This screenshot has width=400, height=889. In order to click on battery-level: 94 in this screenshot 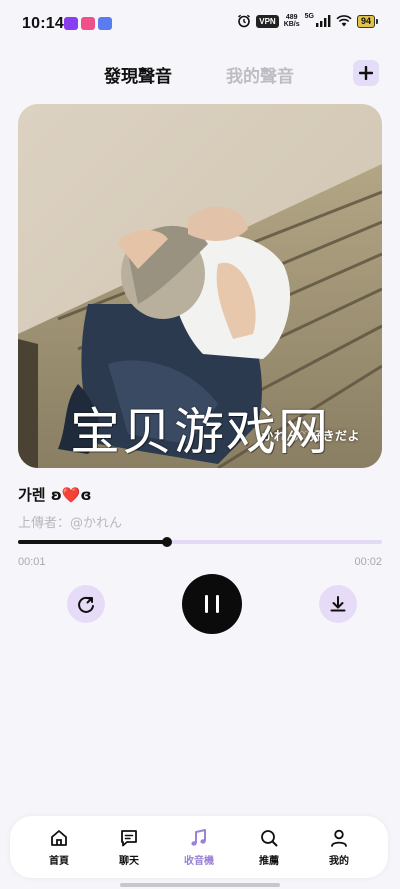, I will do `click(365, 21)`.